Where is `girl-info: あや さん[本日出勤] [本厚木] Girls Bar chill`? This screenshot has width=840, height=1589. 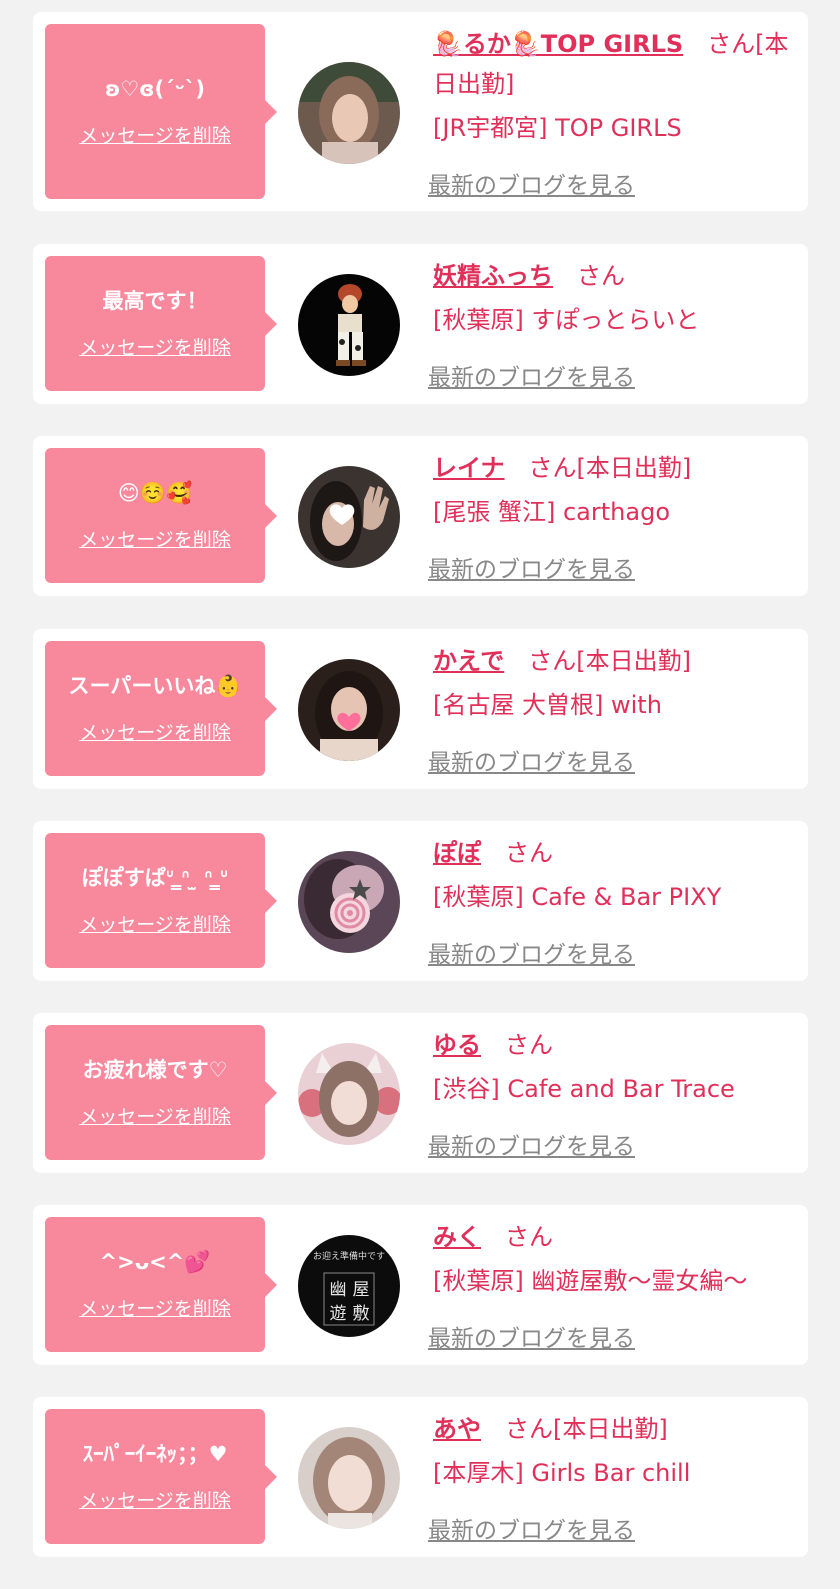 girl-info: あや さん[本日出勤] [本厚木] Girls Bar chill is located at coordinates (613, 1451).